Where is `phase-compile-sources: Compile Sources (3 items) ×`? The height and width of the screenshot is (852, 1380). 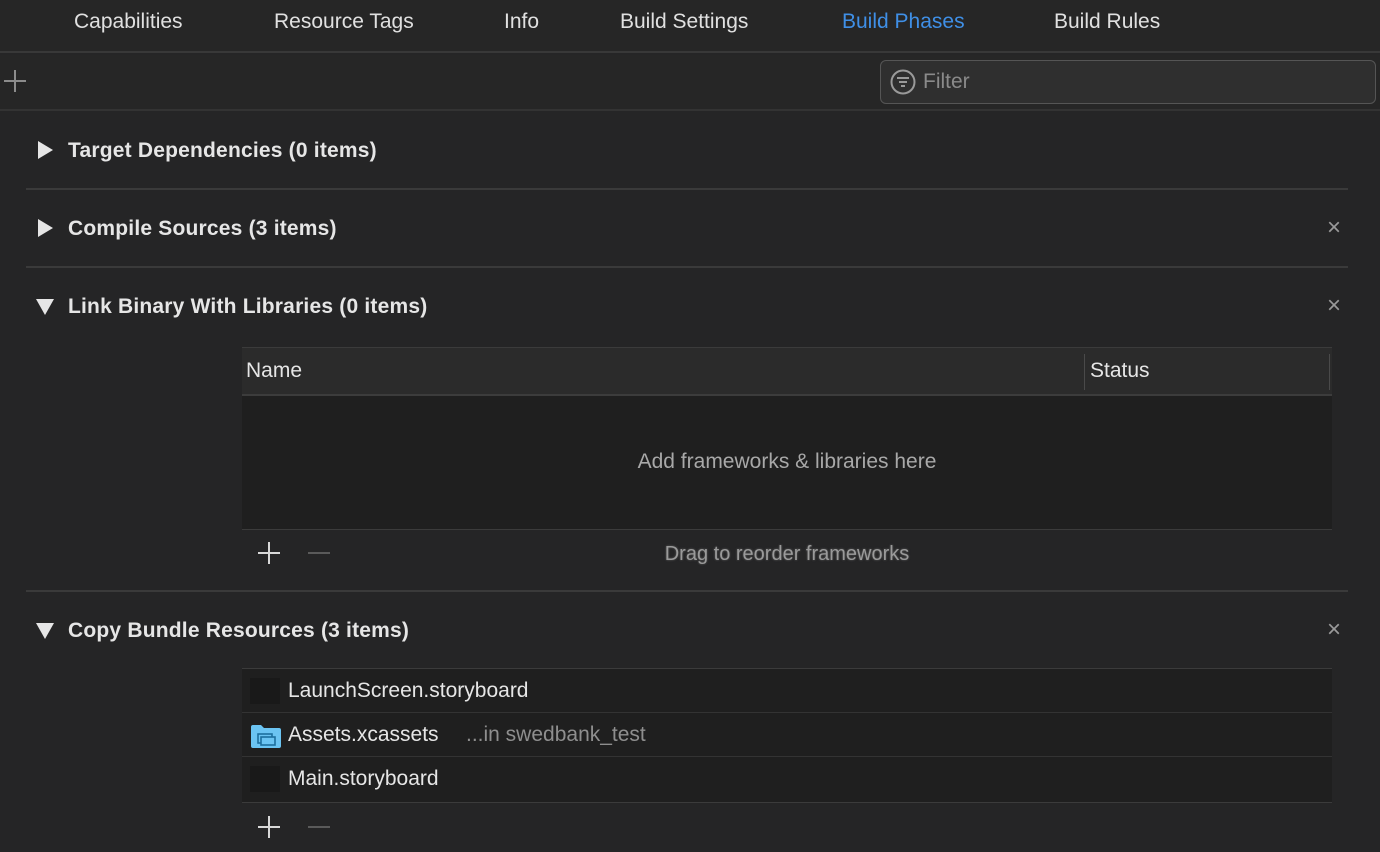
phase-compile-sources: Compile Sources (3 items) × is located at coordinates (690, 228).